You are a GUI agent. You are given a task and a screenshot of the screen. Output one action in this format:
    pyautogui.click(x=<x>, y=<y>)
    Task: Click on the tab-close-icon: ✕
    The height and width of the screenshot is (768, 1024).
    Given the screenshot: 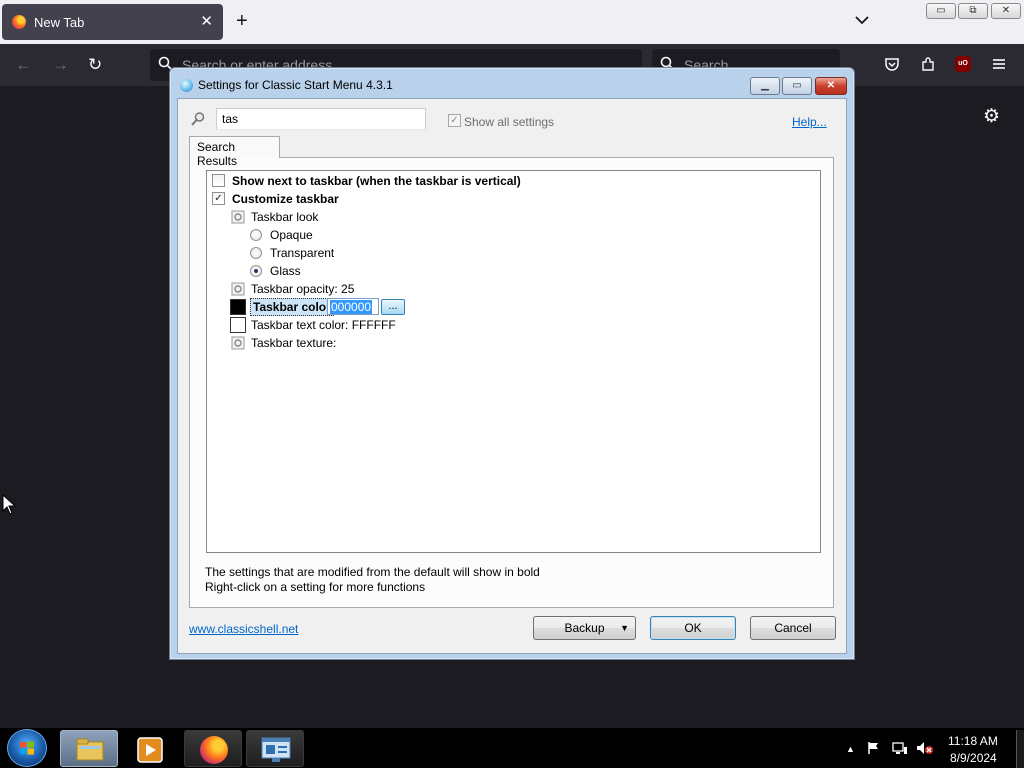 What is the action you would take?
    pyautogui.click(x=206, y=21)
    